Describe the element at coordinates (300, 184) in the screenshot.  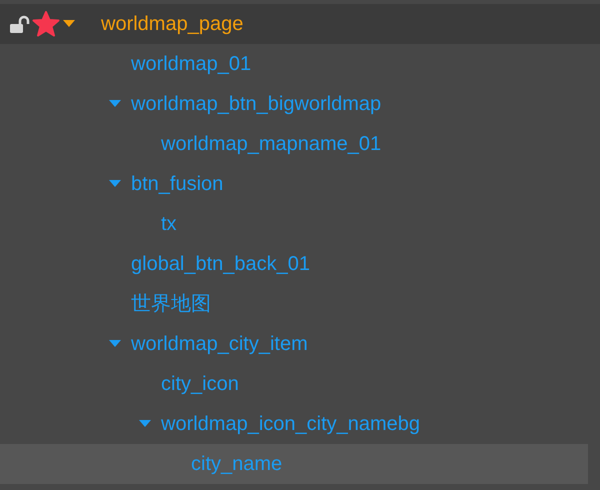
I see `tree-row: btn_fusion` at that location.